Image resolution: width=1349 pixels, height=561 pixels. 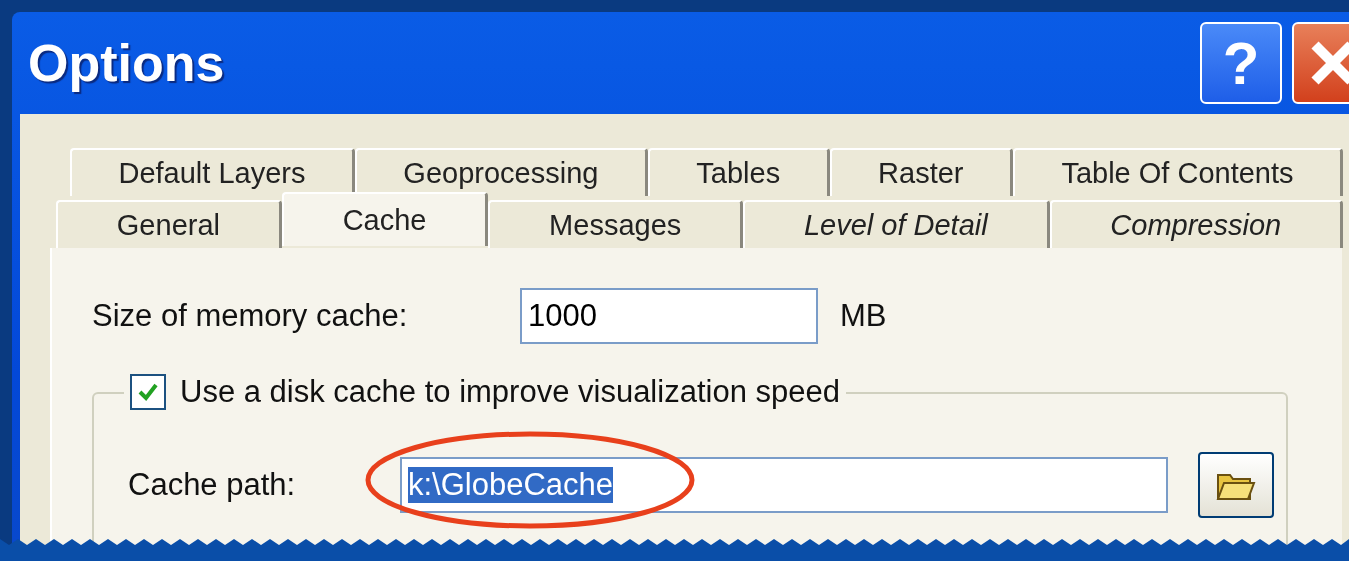 I want to click on tab: Messages, so click(x=616, y=224).